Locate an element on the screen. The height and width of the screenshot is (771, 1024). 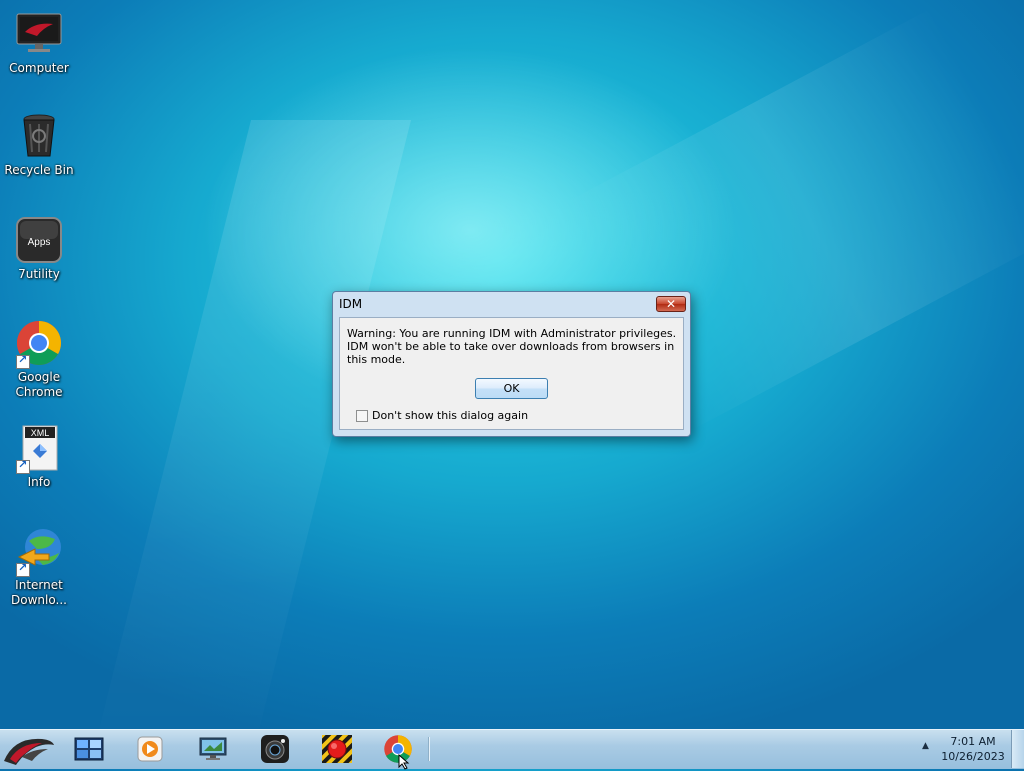
desktop-icon-label: Info is located at coordinates (39, 482).